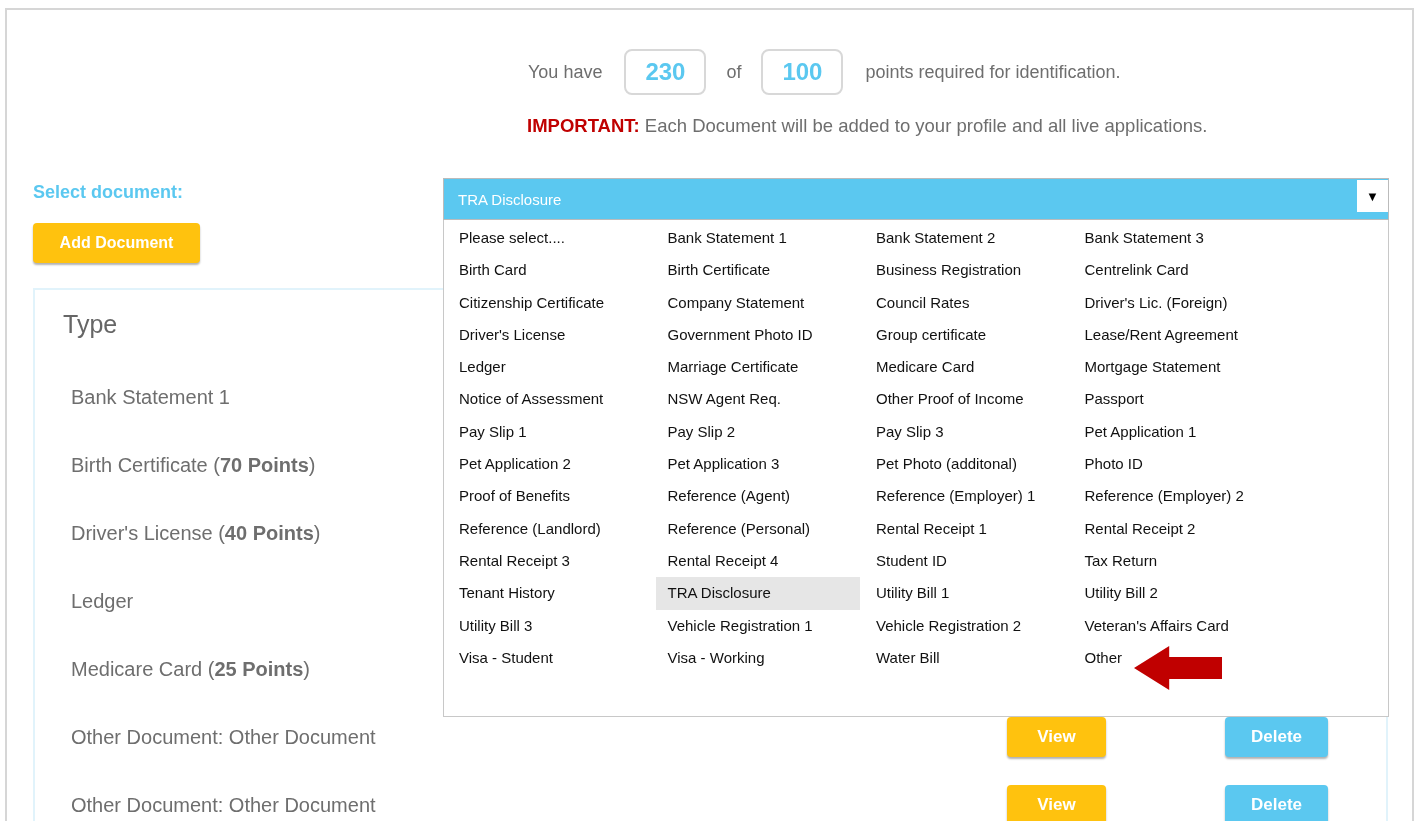 The width and height of the screenshot is (1423, 821). I want to click on select-document-label: Select document:, so click(108, 192).